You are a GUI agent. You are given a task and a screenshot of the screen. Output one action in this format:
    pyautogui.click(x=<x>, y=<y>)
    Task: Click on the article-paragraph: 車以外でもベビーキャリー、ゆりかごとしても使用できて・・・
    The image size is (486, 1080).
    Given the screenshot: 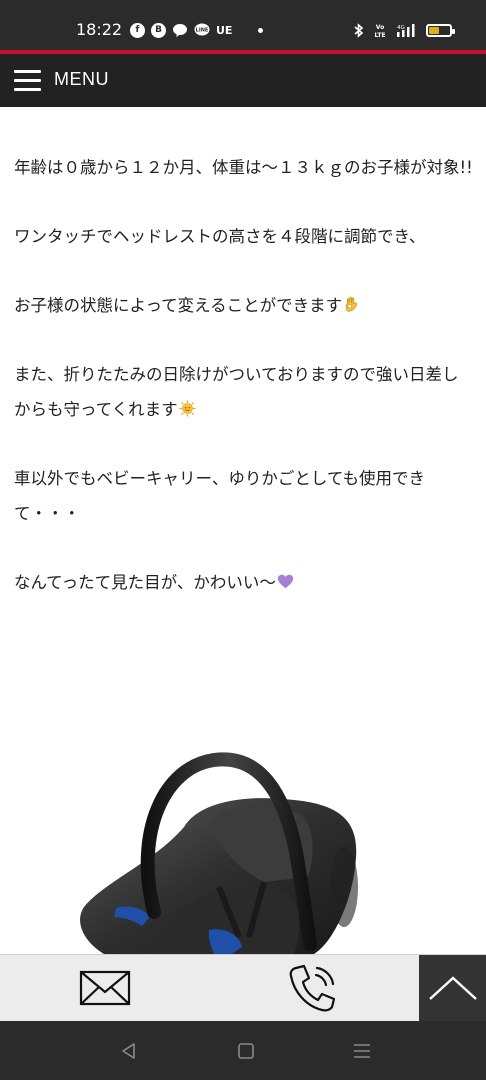 What is the action you would take?
    pyautogui.click(x=220, y=496)
    